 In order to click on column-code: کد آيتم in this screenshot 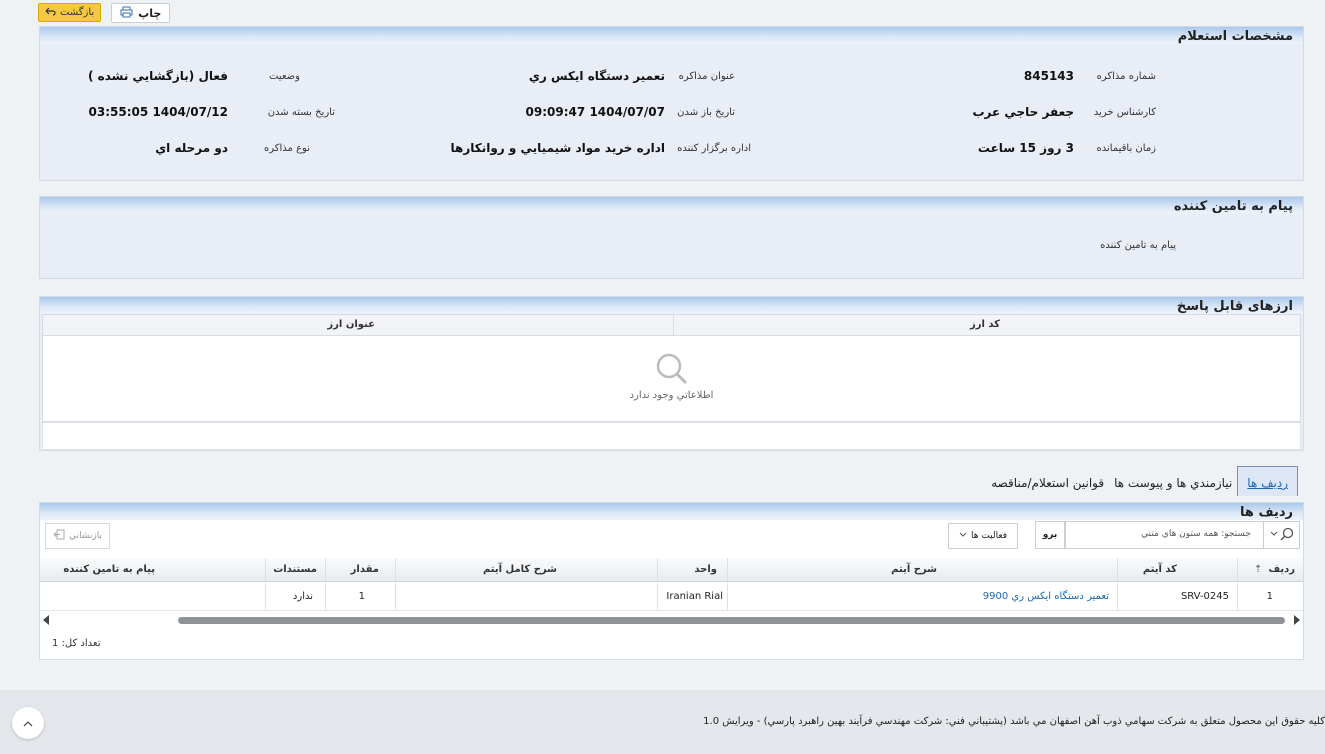, I will do `click(1177, 569)`.